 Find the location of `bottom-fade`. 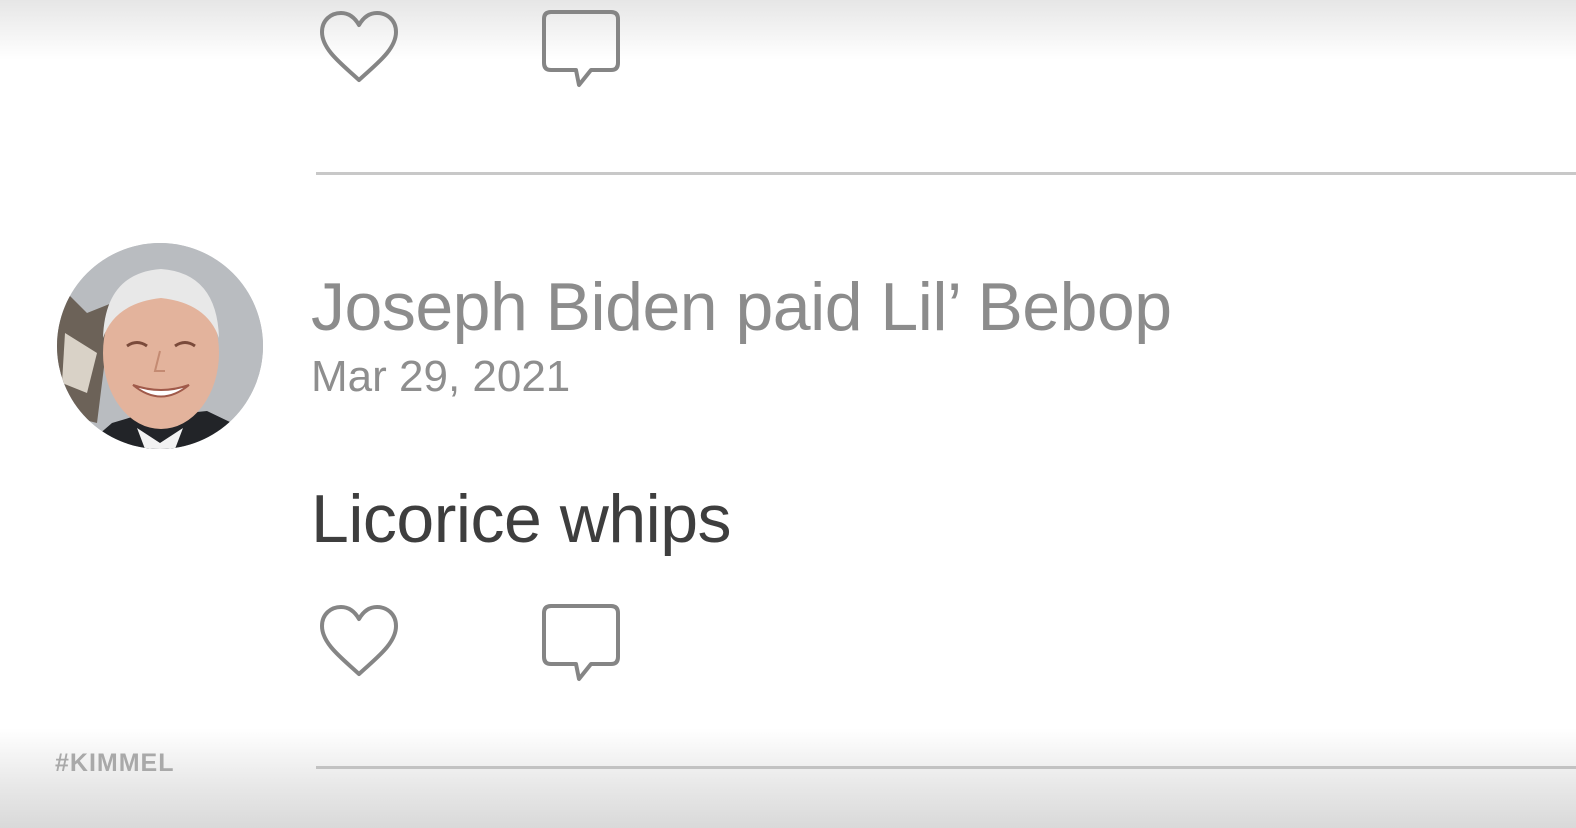

bottom-fade is located at coordinates (788, 778).